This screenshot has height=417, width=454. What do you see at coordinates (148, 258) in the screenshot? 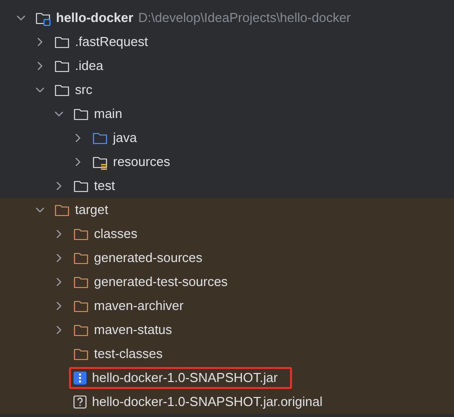
I see `tree-item-label: generated-sources` at bounding box center [148, 258].